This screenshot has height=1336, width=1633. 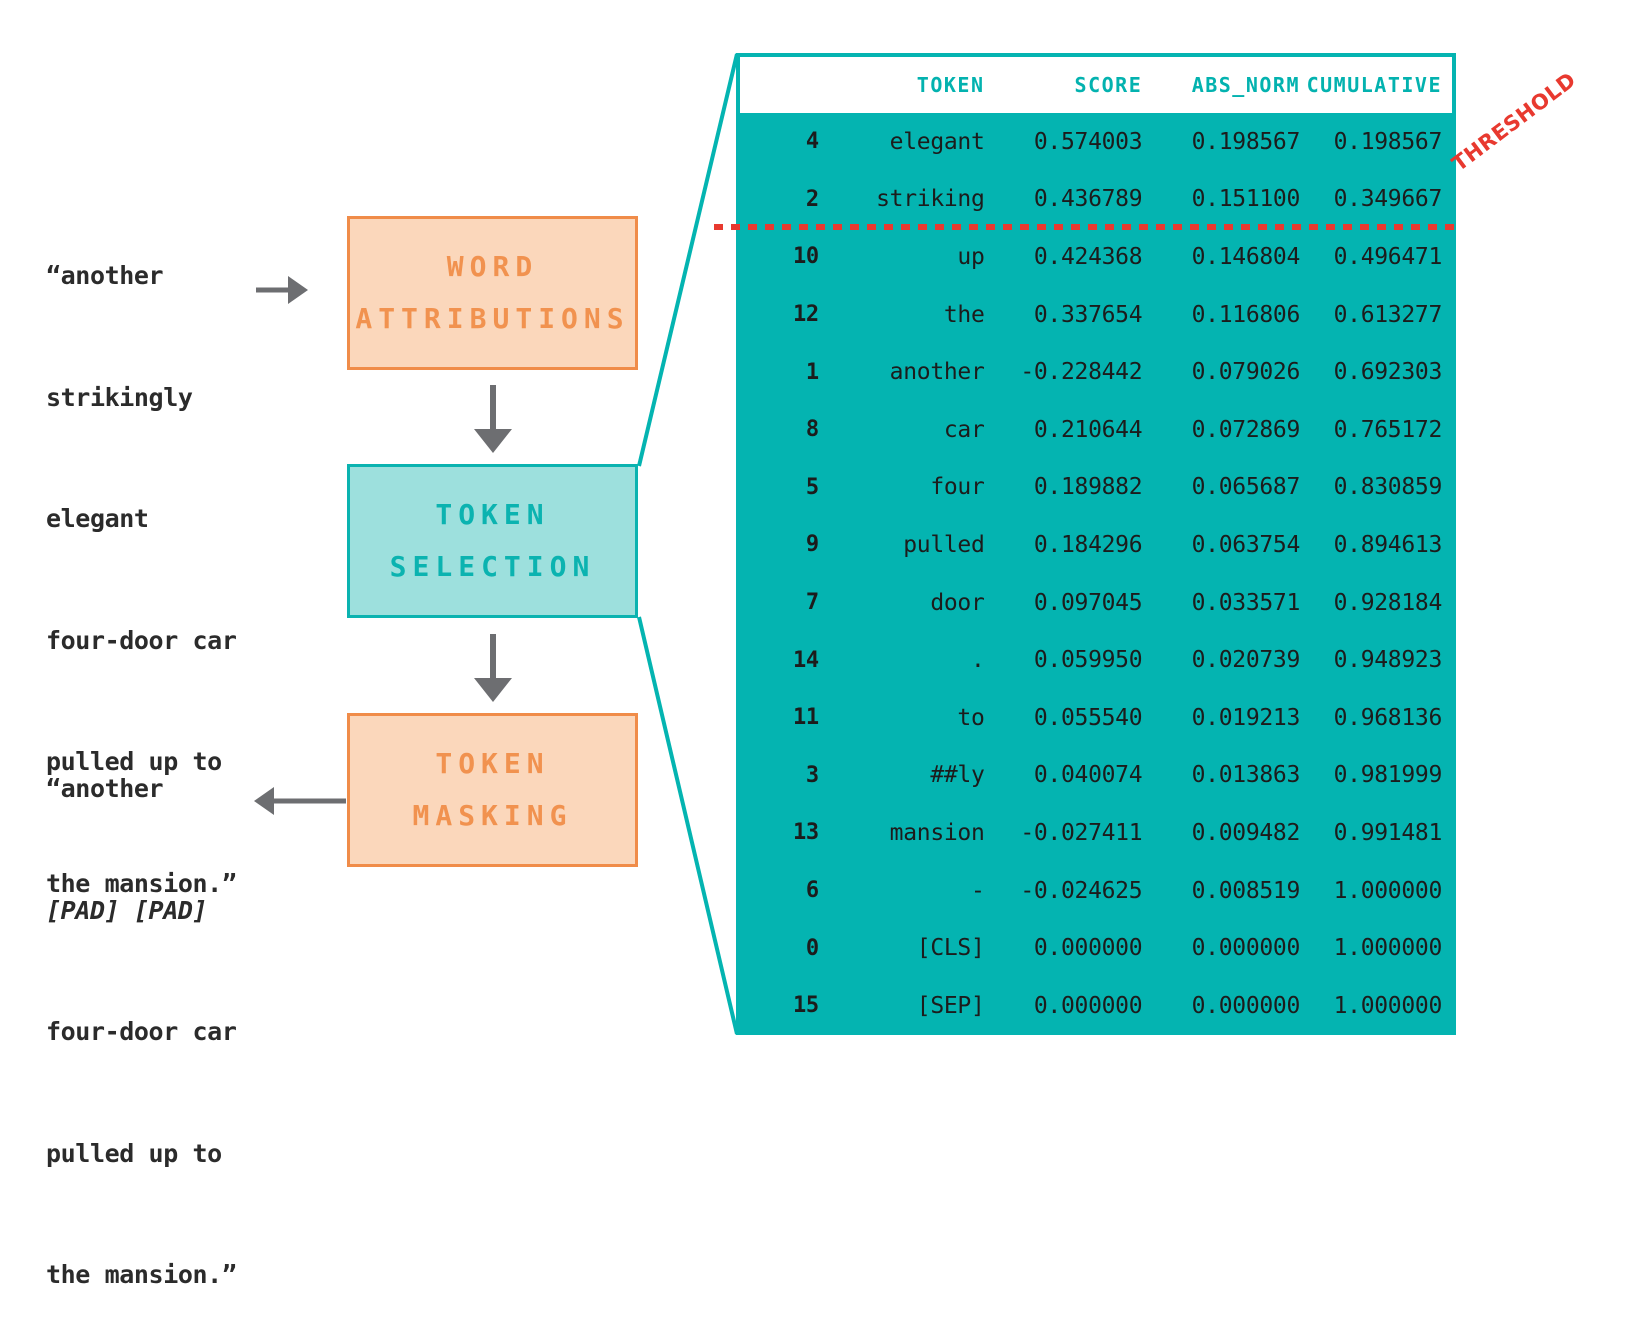 I want to click on cell-score: -0.024625, so click(x=1081, y=890).